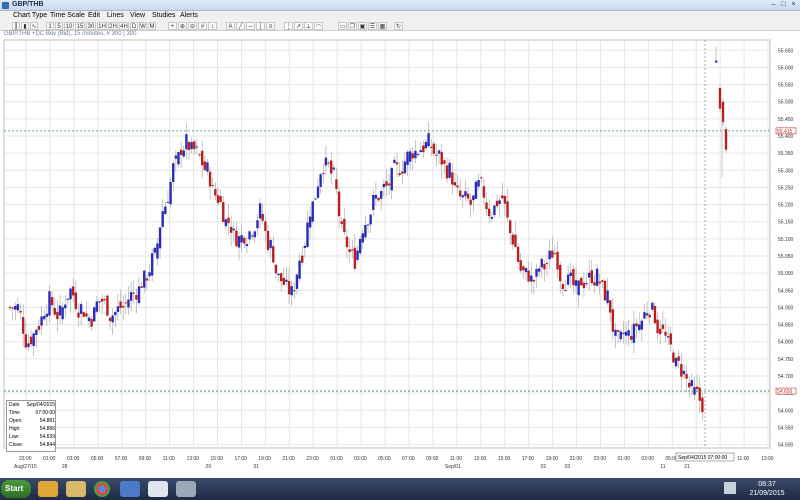  What do you see at coordinates (76, 489) in the screenshot?
I see `folder-icon` at bounding box center [76, 489].